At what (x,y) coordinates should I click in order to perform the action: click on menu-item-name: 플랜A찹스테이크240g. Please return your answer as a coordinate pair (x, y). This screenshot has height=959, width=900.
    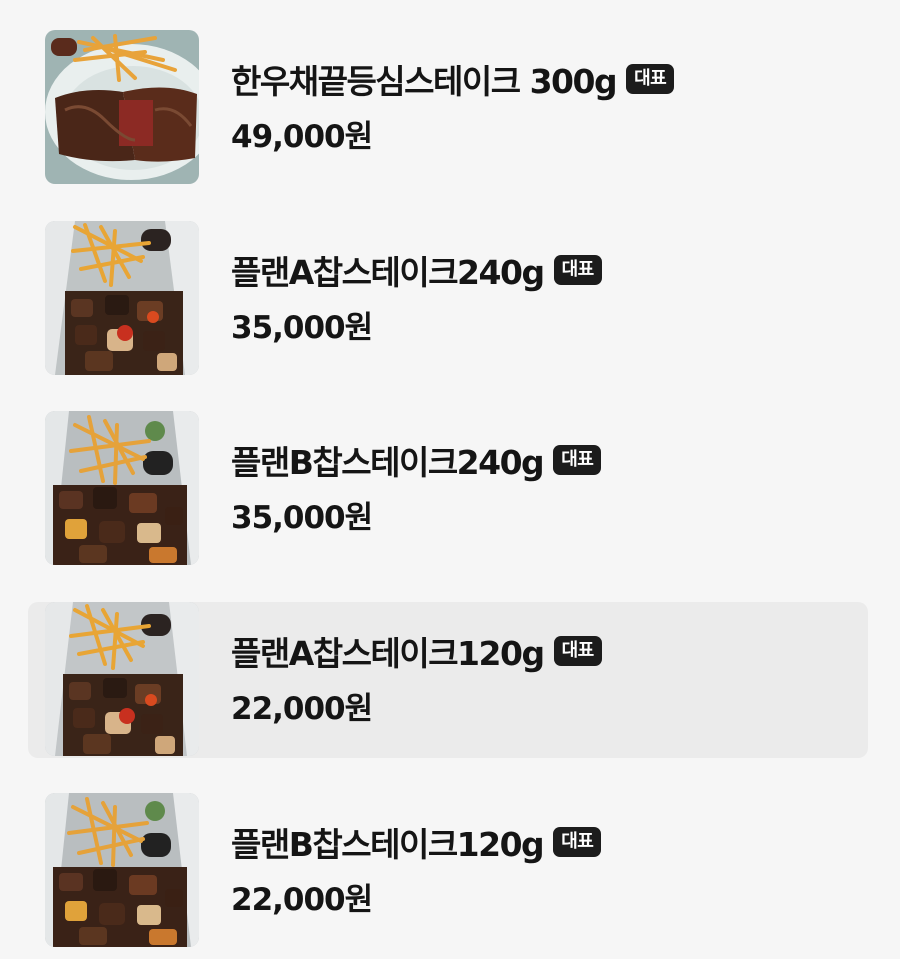
    Looking at the image, I should click on (388, 272).